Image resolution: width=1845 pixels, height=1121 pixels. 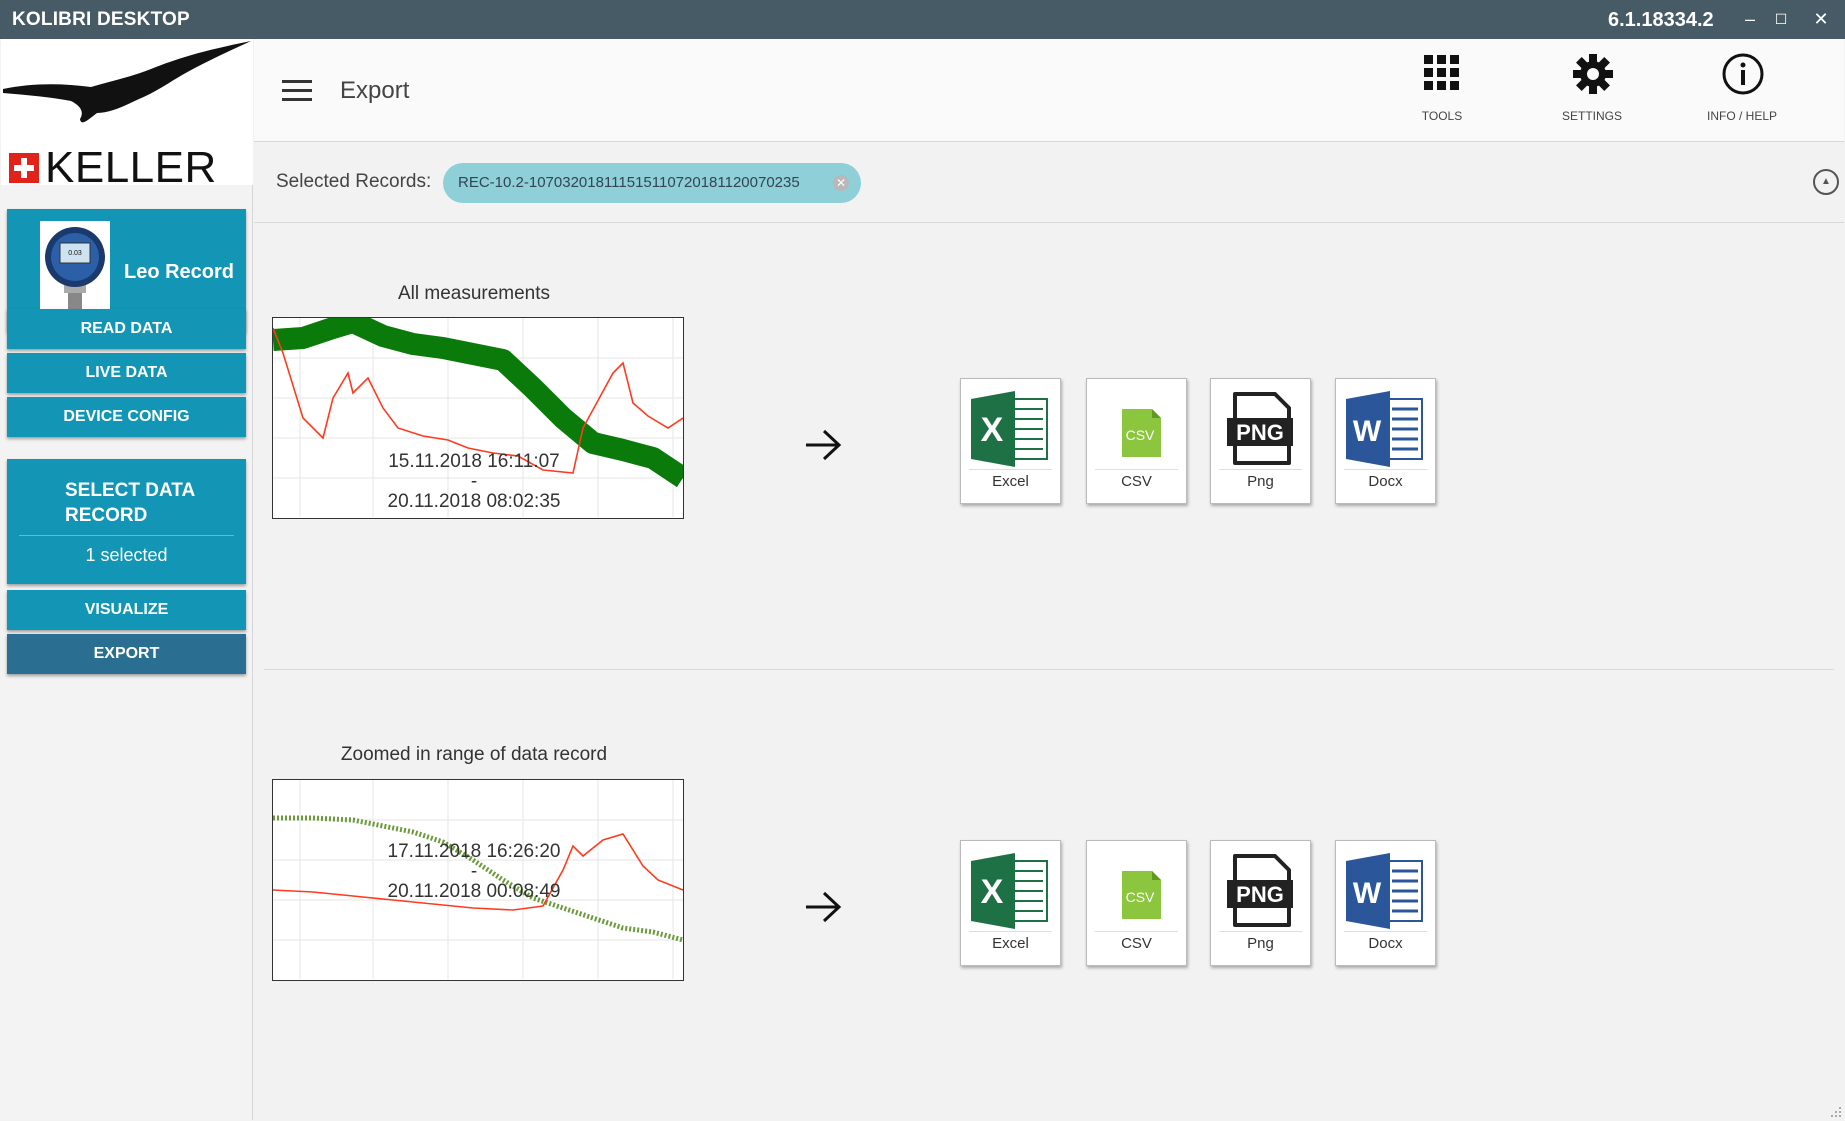 I want to click on collapse-icon: ▲, so click(x=1826, y=182).